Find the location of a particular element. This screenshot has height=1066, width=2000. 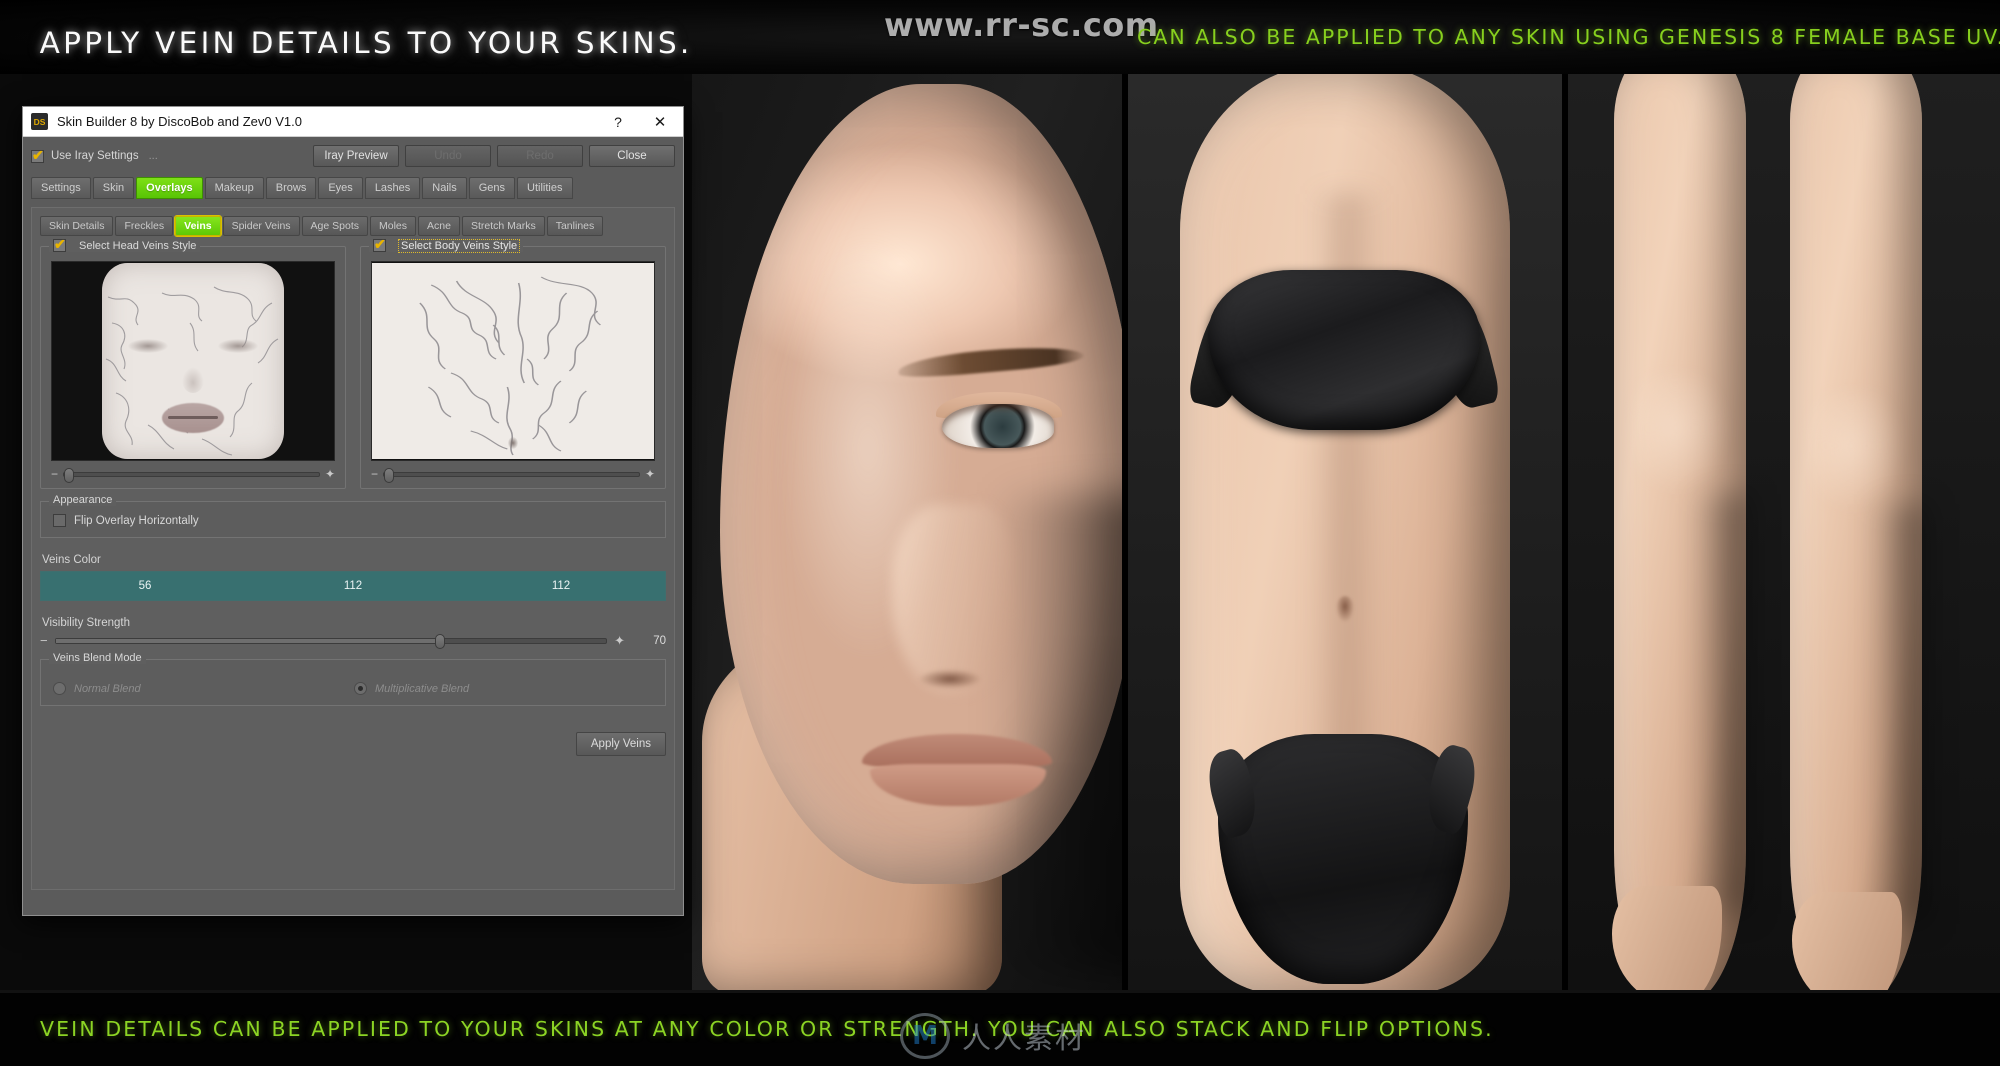

body-veins-group: Select Body Veins Style is located at coordinates (513, 362).